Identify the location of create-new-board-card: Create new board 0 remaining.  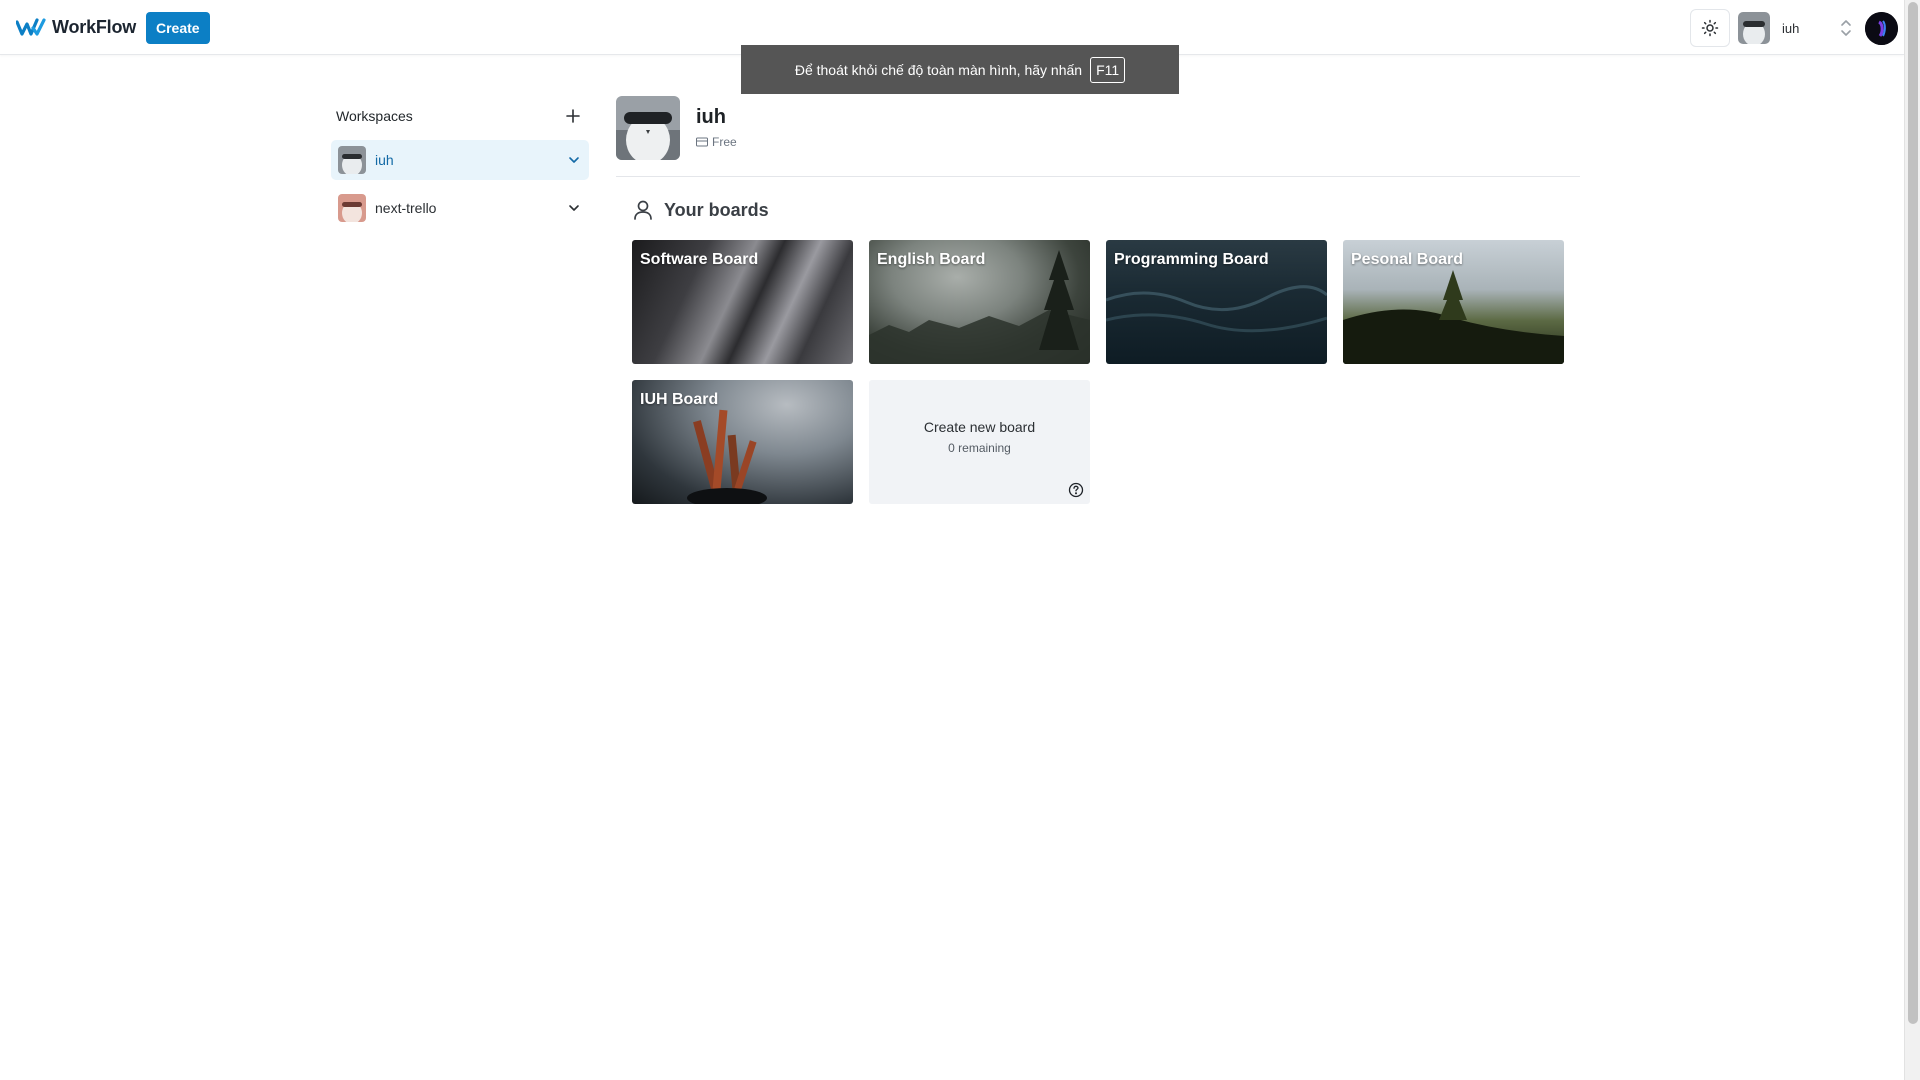
(979, 442).